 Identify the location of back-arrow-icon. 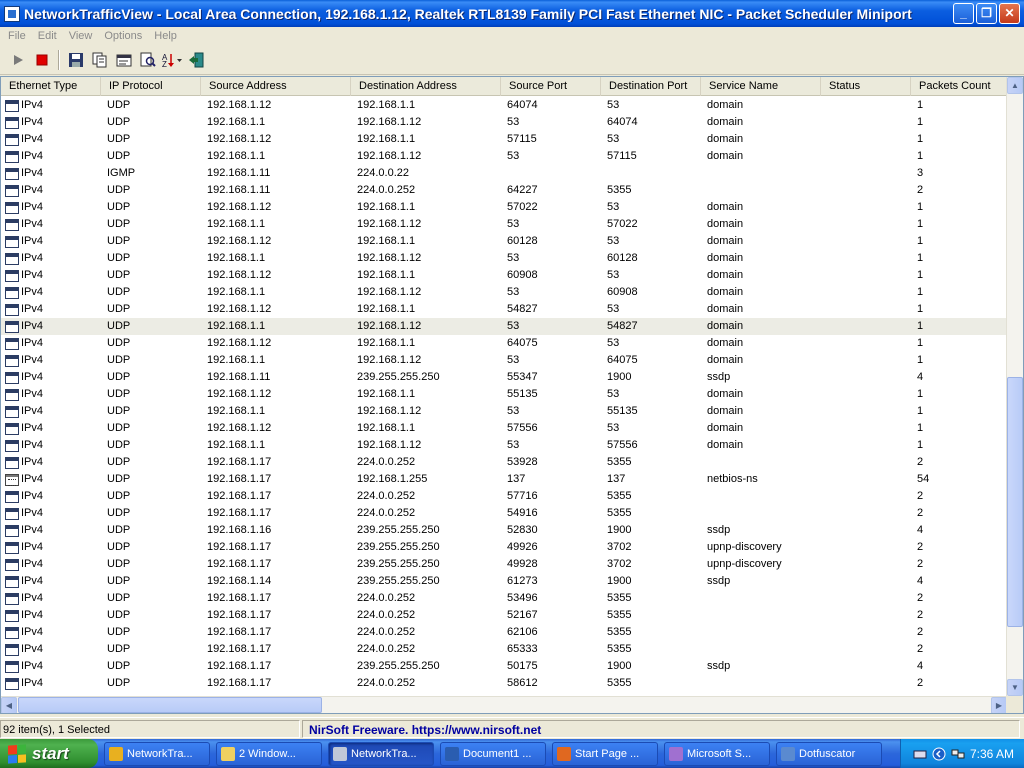
(939, 754).